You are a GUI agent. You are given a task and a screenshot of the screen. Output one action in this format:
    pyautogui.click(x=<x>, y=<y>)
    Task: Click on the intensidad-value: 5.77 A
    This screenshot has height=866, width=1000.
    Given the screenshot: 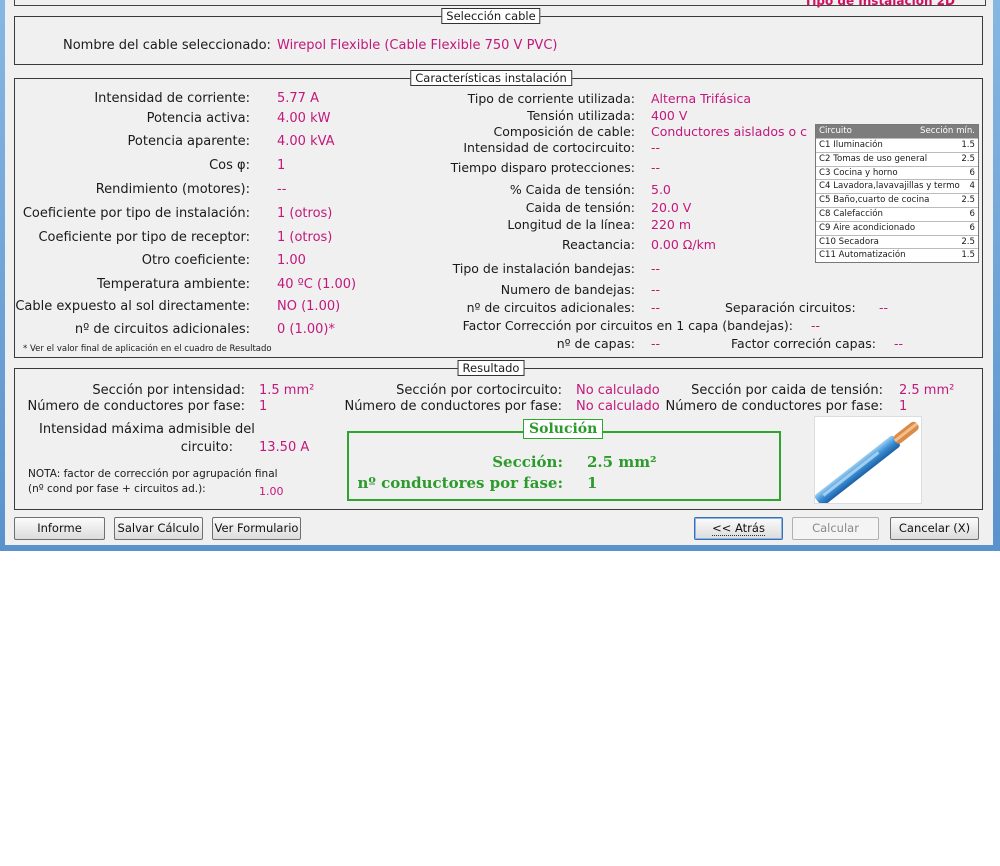 What is the action you would take?
    pyautogui.click(x=298, y=98)
    